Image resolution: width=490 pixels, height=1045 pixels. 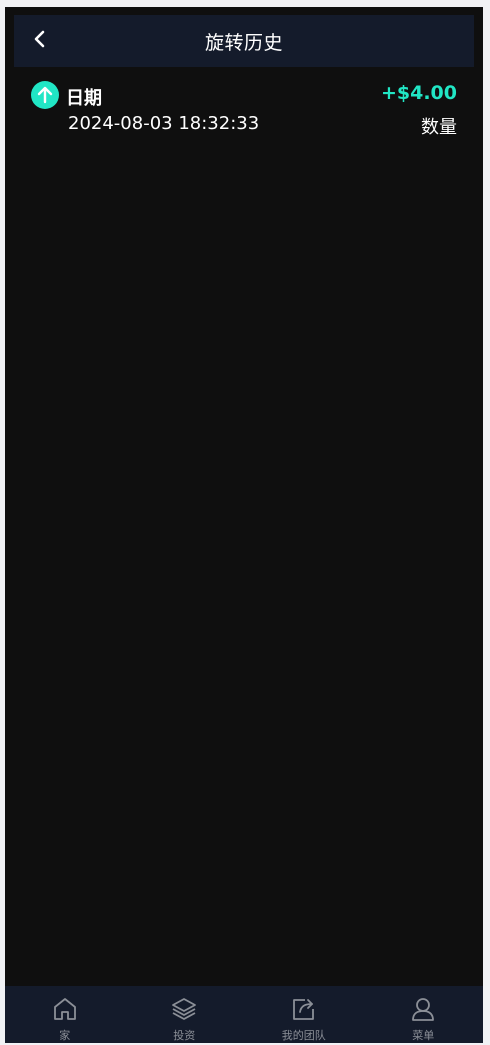 I want to click on arrow-up-icon, so click(x=45, y=95).